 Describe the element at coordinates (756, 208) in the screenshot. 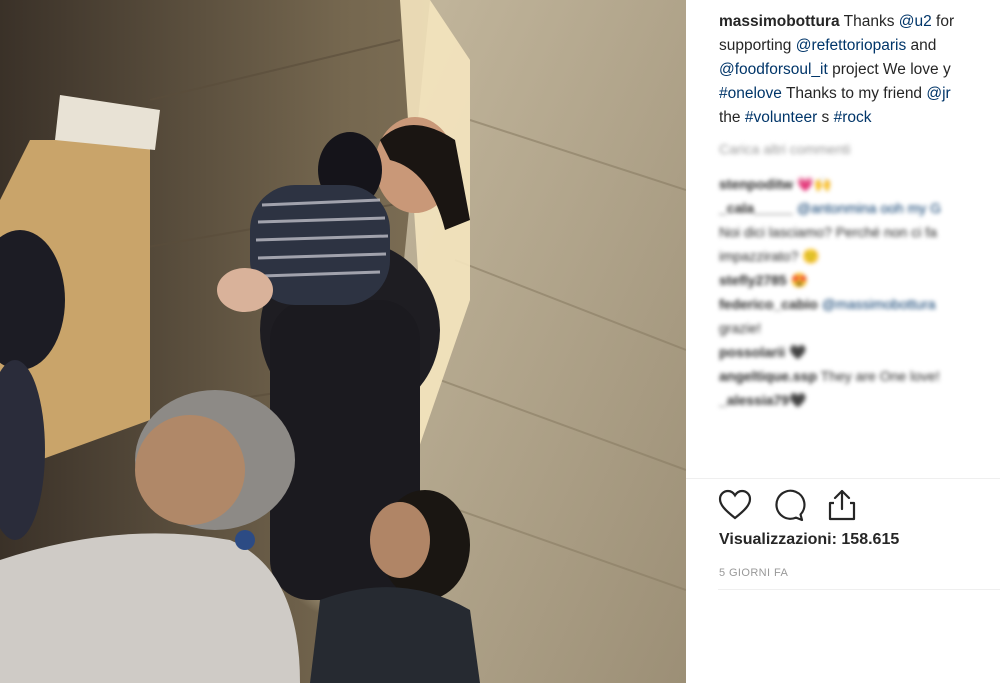

I see `comment-username: _cala_____` at that location.